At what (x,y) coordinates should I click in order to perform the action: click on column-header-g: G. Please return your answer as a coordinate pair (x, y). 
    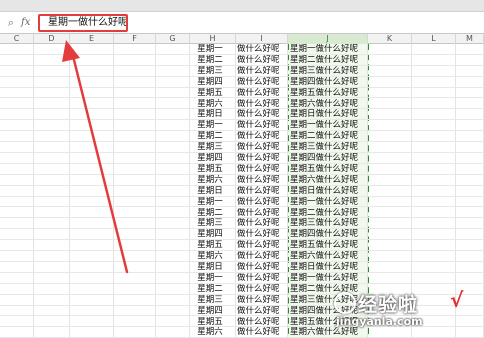
    Looking at the image, I should click on (173, 39).